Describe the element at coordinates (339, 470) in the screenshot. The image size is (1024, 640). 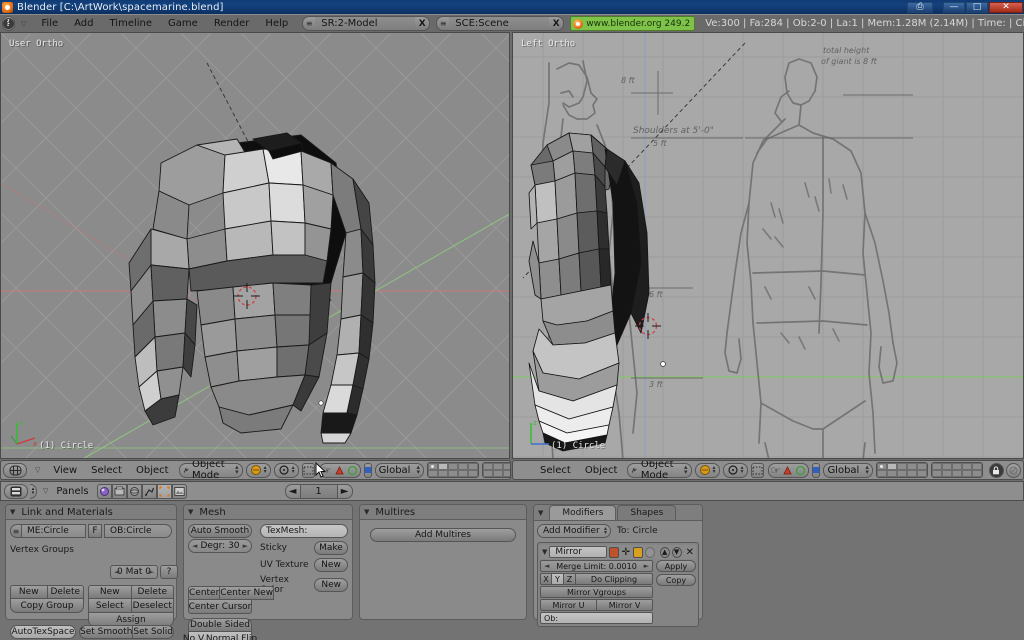
I see `viewport-left-manipulators: ☞` at that location.